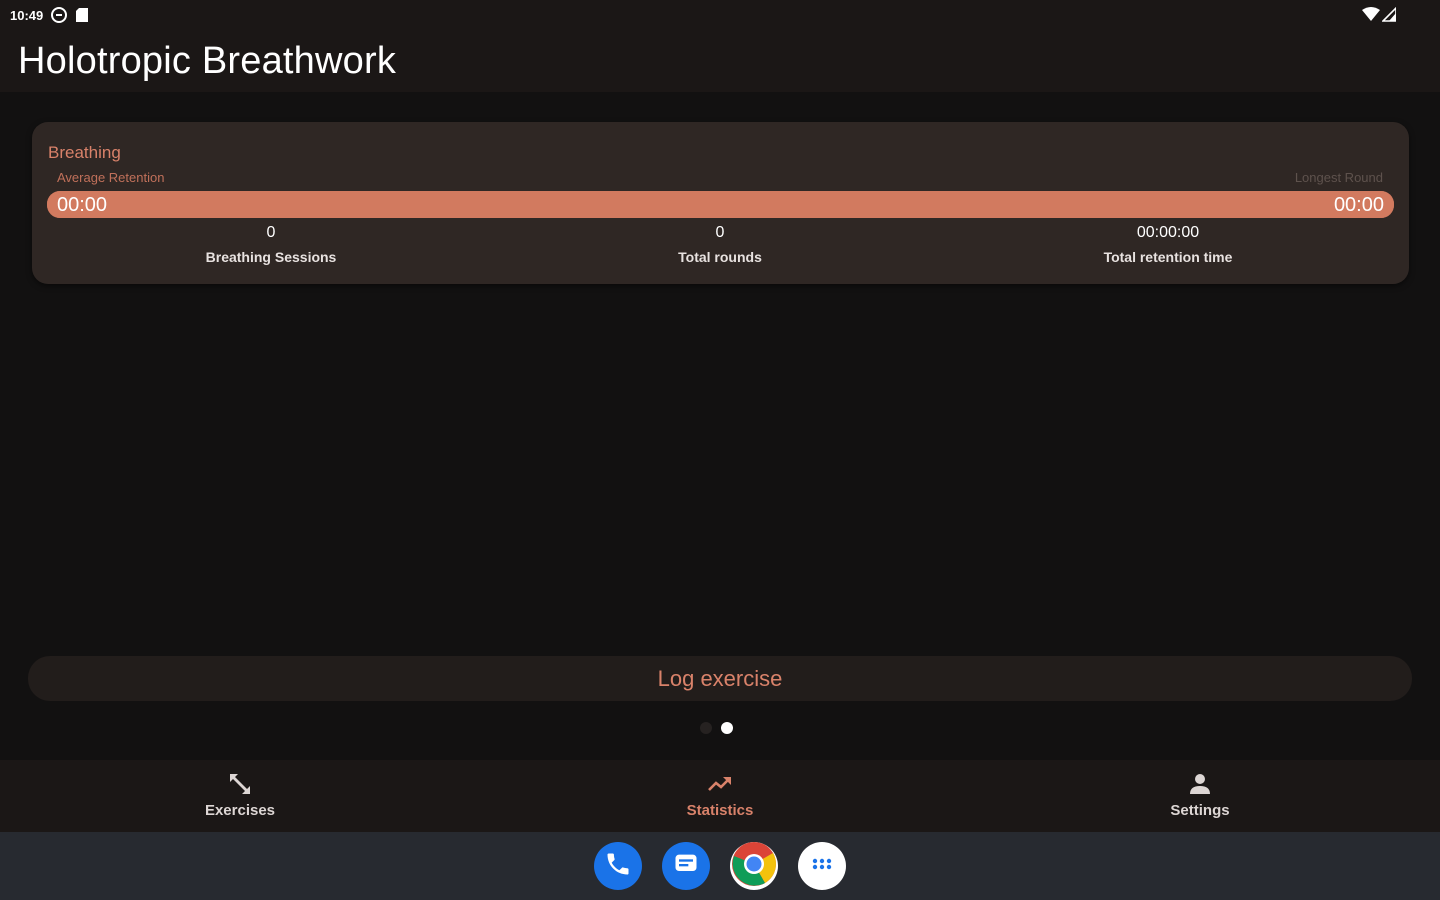 Image resolution: width=1440 pixels, height=900 pixels. Describe the element at coordinates (1168, 244) in the screenshot. I see `stat-total-retention-time: 00:00:00 Total retention time` at that location.